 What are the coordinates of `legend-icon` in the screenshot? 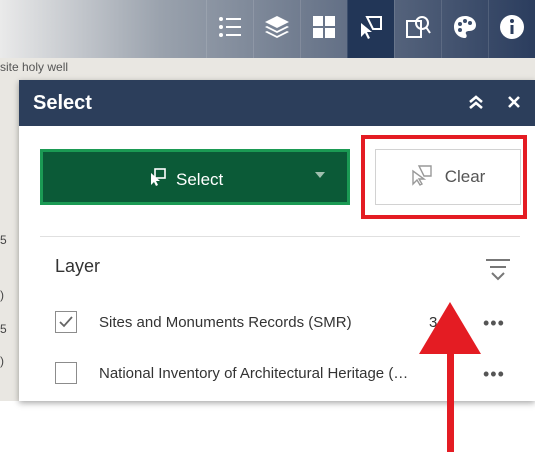 It's located at (230, 29).